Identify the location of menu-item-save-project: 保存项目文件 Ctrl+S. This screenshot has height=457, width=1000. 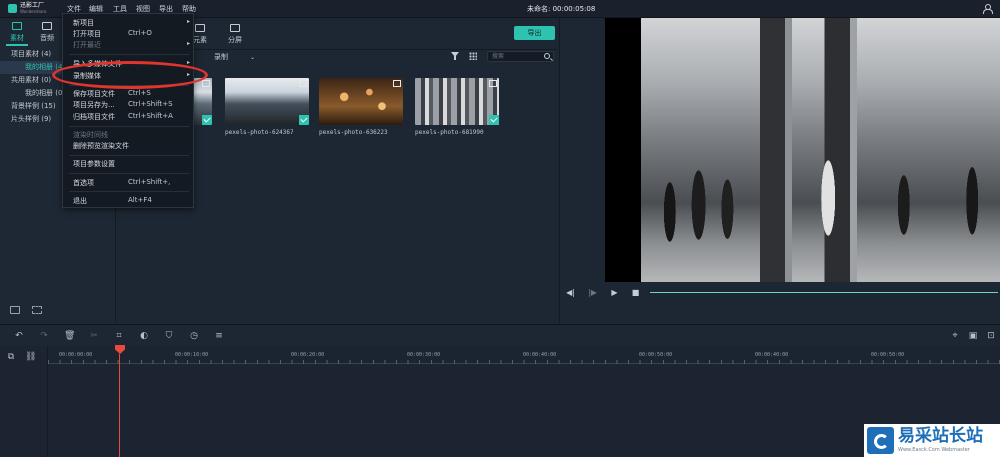
(130, 94).